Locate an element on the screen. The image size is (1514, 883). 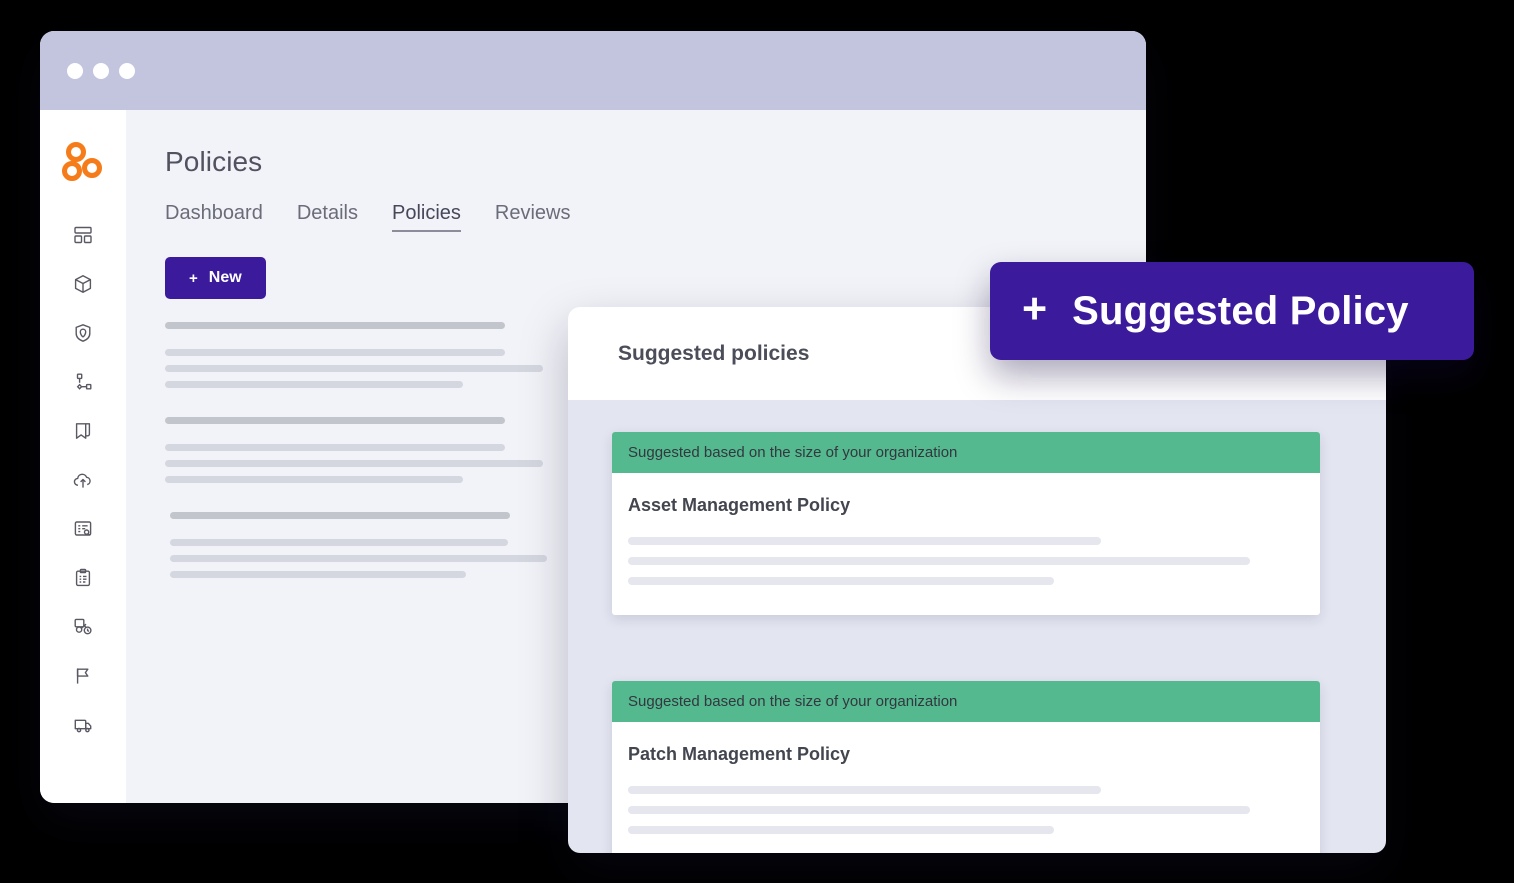
shield-check-icon is located at coordinates (83, 333).